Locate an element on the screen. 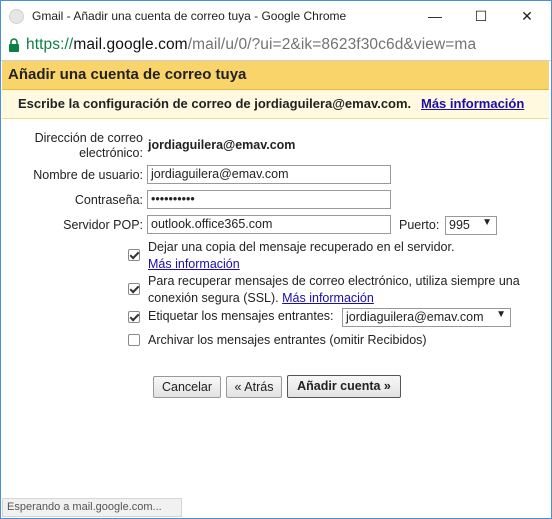  page-loading-icon is located at coordinates (16, 16).